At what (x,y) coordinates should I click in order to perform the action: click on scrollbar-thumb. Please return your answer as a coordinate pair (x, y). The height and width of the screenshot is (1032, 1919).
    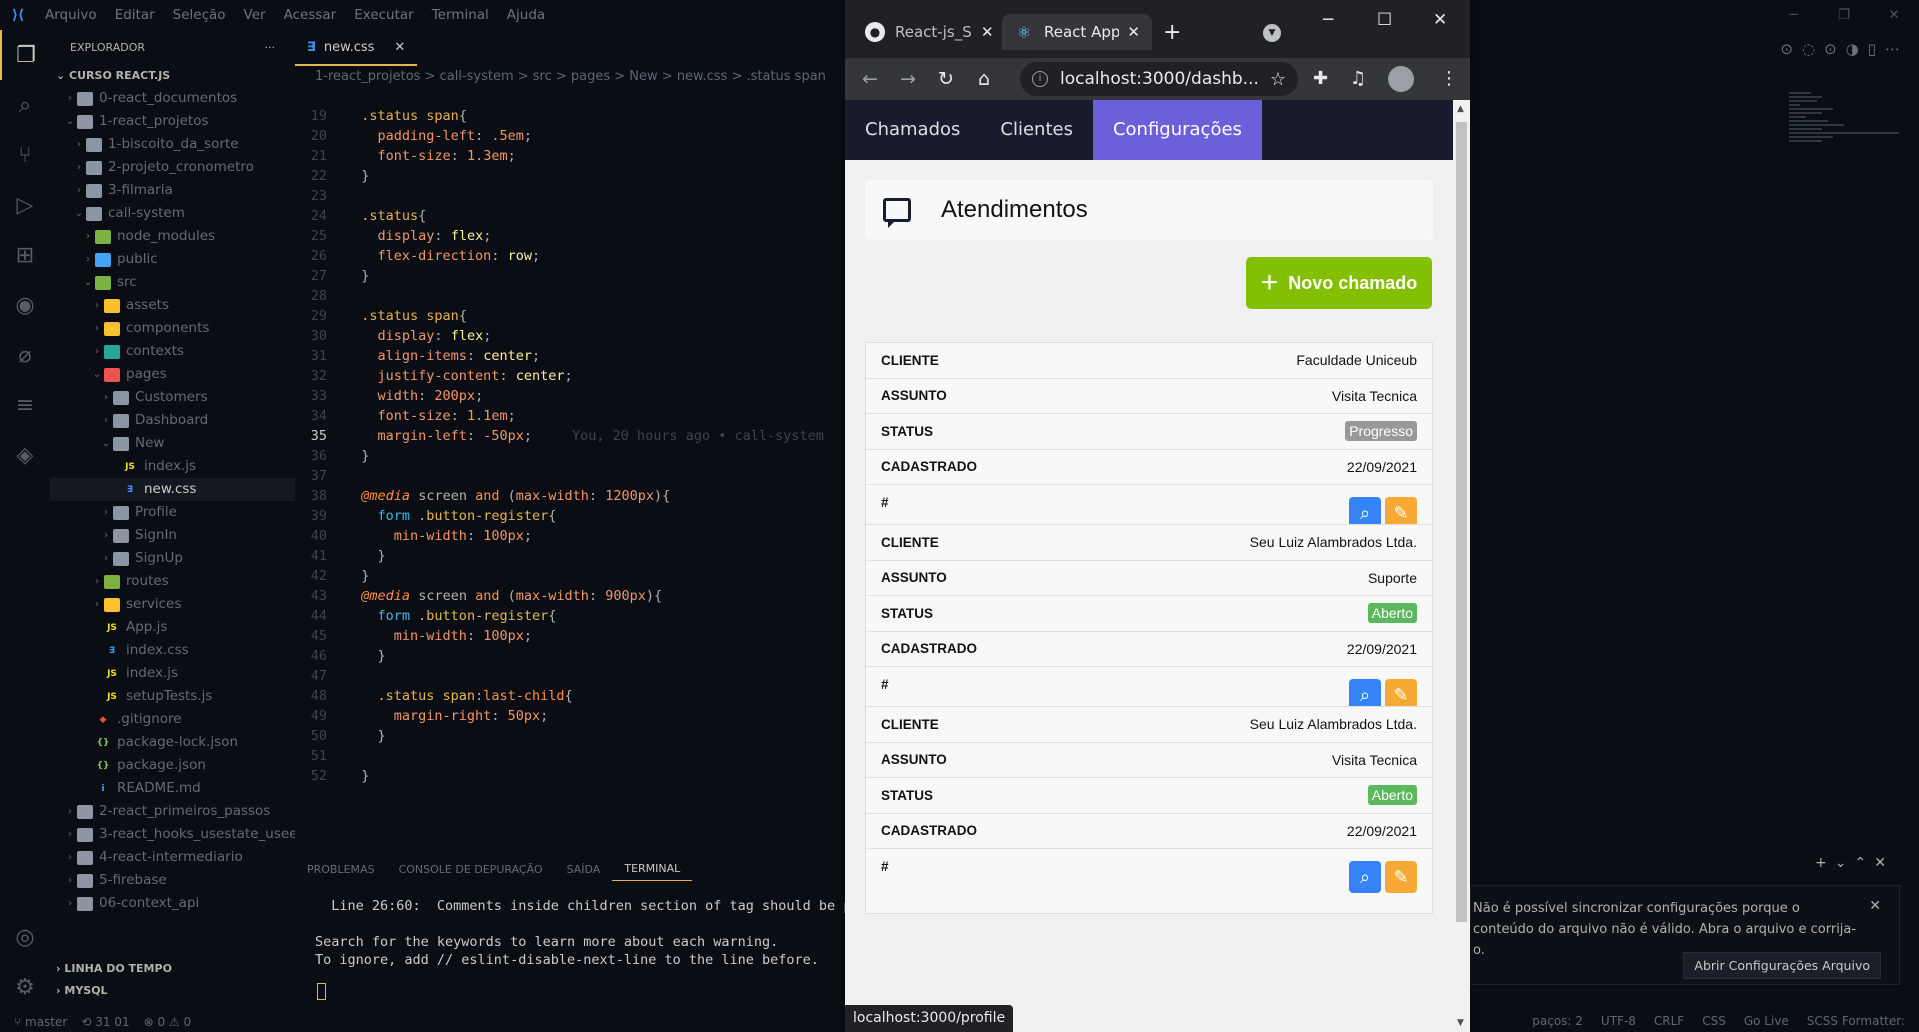
    Looking at the image, I should click on (1461, 522).